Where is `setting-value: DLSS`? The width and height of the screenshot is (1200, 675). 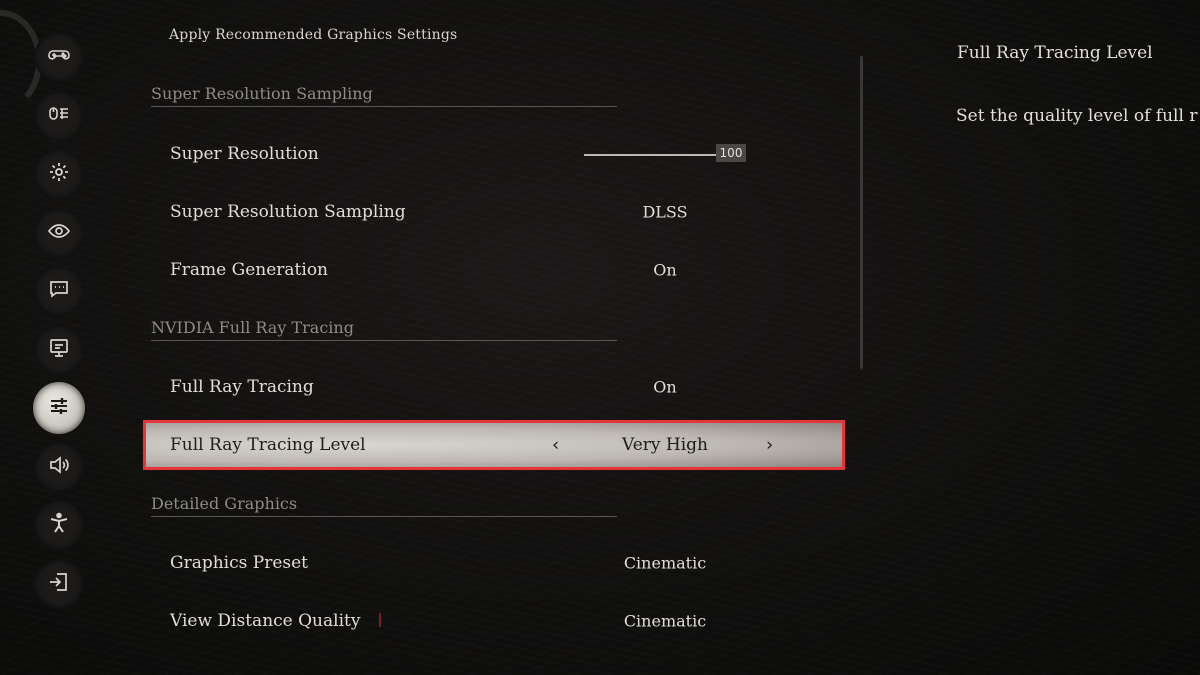
setting-value: DLSS is located at coordinates (665, 212).